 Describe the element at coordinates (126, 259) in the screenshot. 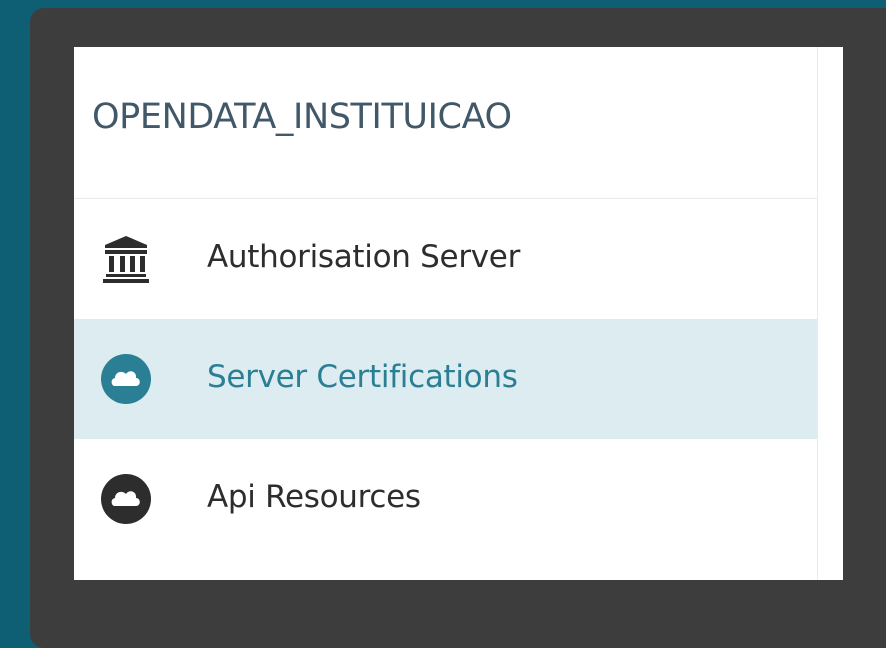

I see `bank-icon` at that location.